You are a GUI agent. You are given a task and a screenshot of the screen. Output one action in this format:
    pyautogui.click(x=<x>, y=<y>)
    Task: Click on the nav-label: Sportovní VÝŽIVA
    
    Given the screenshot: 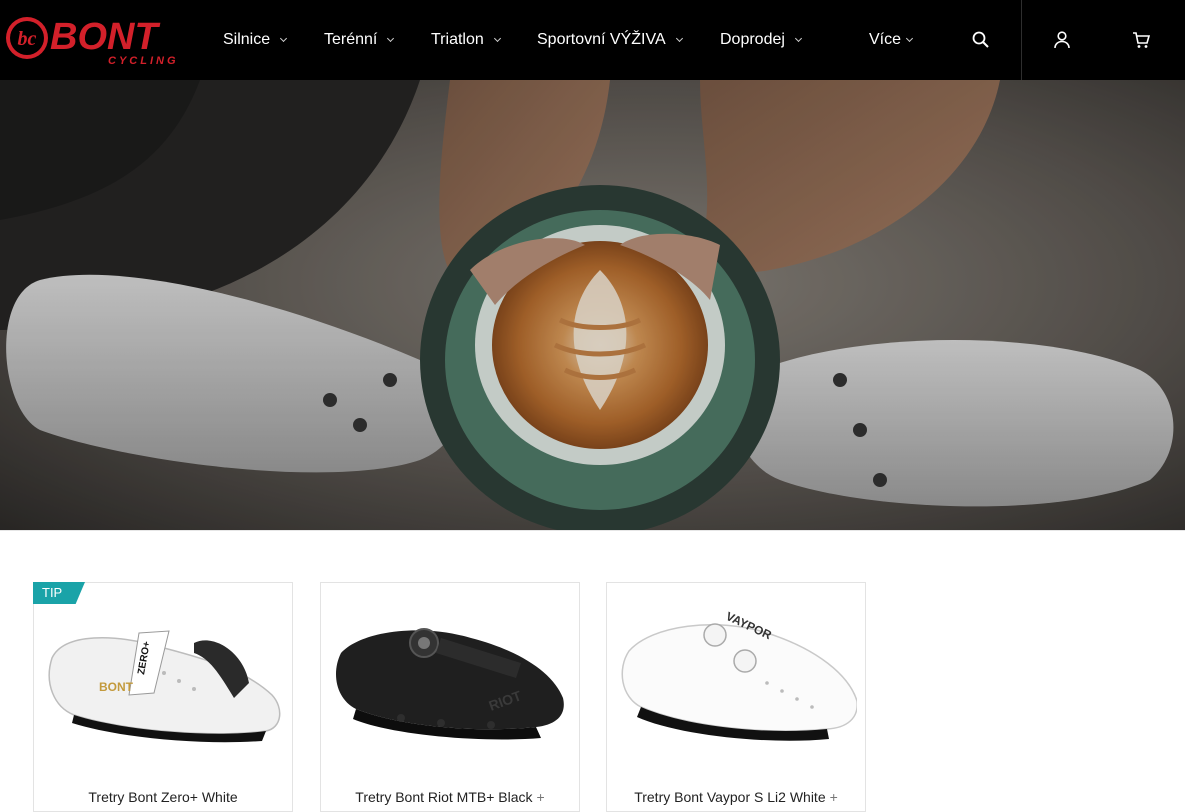 What is the action you would take?
    pyautogui.click(x=601, y=39)
    